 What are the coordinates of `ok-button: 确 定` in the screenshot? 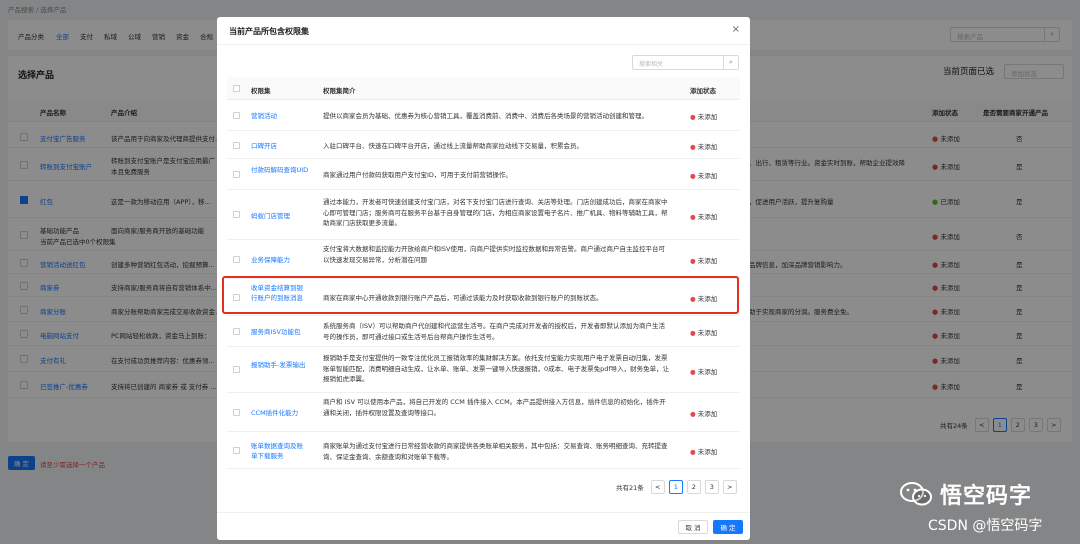 It's located at (728, 527).